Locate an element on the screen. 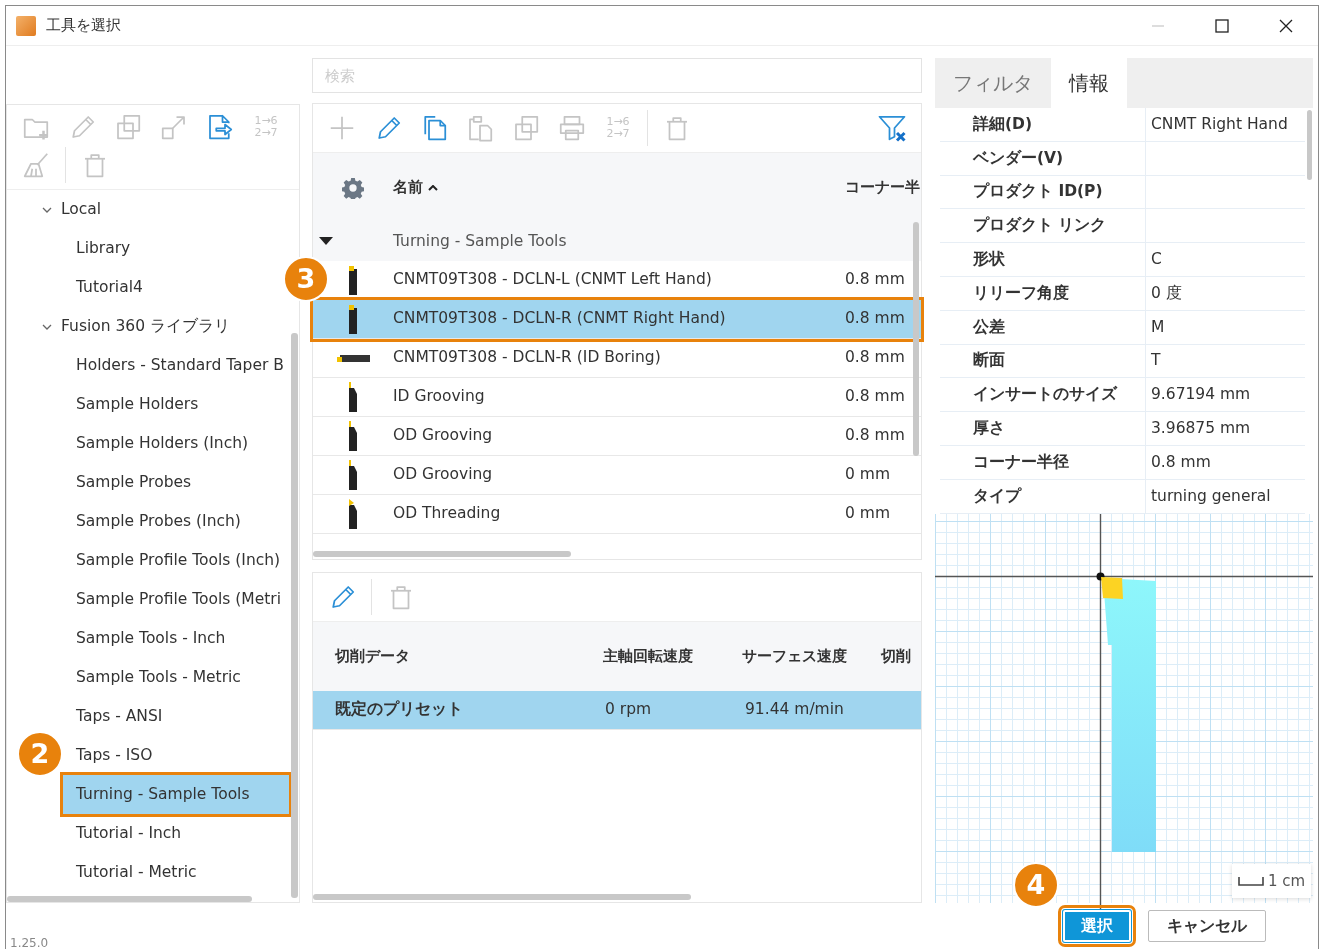 Image resolution: width=1326 pixels, height=949 pixels. column-header: 切削 is located at coordinates (901, 656).